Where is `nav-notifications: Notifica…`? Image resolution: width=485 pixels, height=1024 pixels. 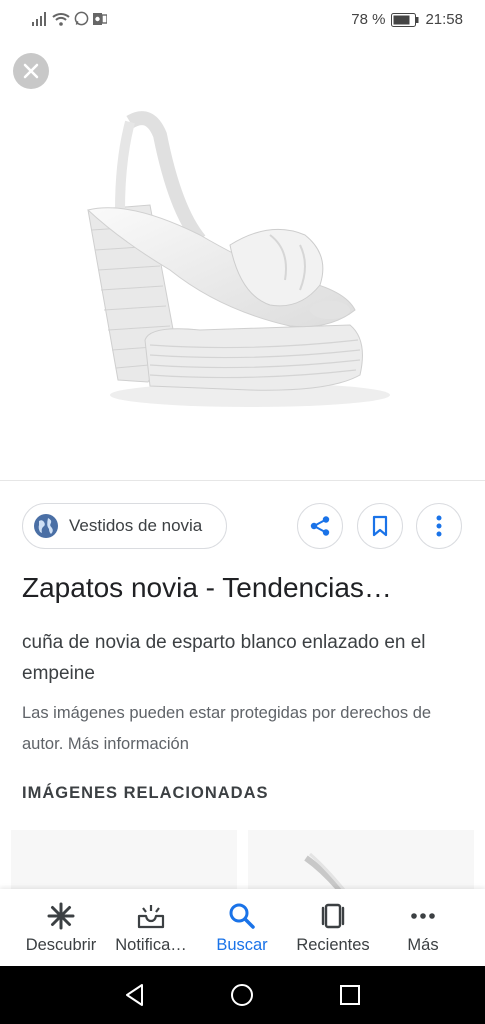 nav-notifications: Notifica… is located at coordinates (151, 927).